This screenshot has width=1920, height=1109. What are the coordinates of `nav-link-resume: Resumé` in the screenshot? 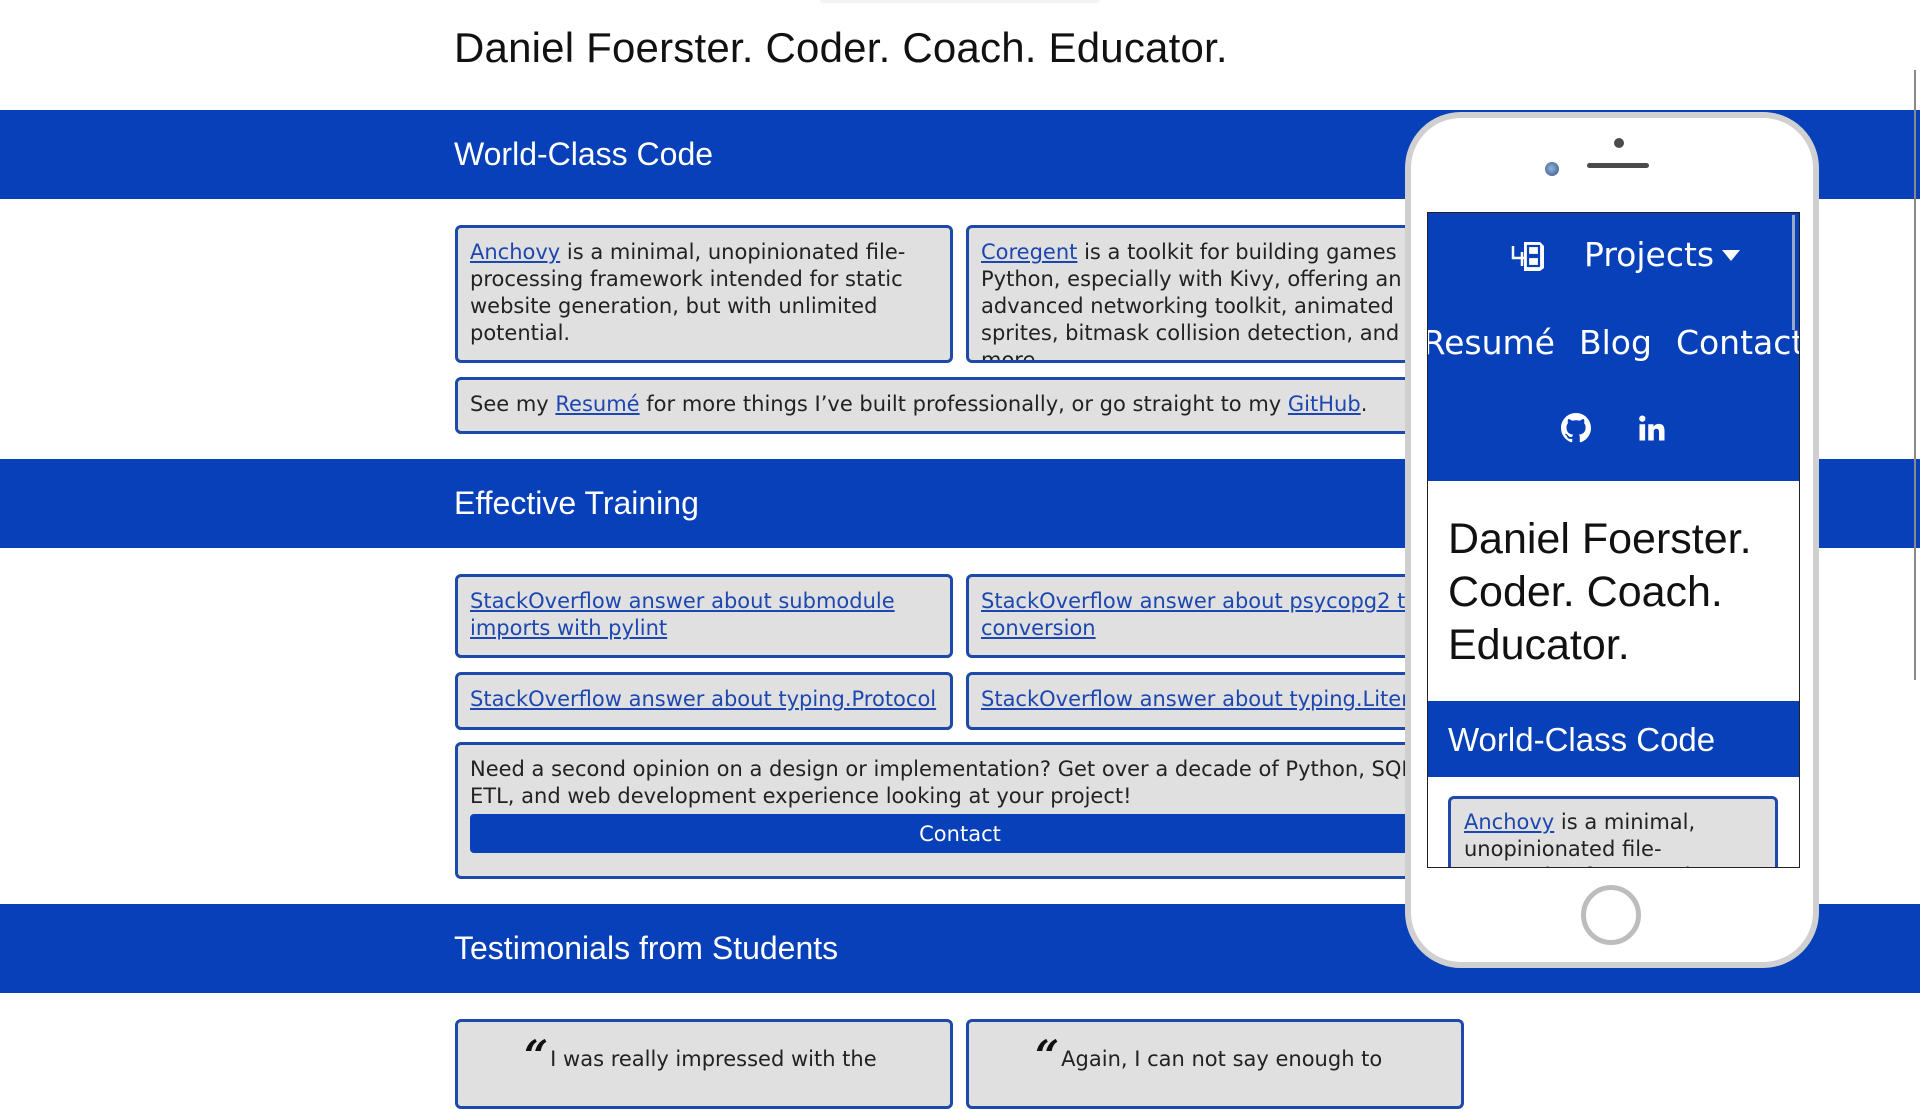 It's located at (1491, 342).